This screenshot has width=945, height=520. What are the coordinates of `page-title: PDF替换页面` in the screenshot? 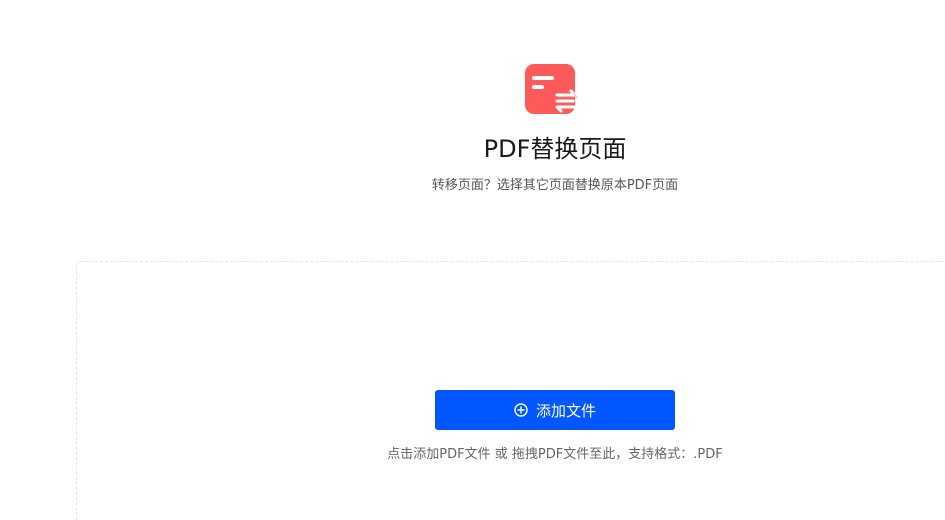 It's located at (555, 149).